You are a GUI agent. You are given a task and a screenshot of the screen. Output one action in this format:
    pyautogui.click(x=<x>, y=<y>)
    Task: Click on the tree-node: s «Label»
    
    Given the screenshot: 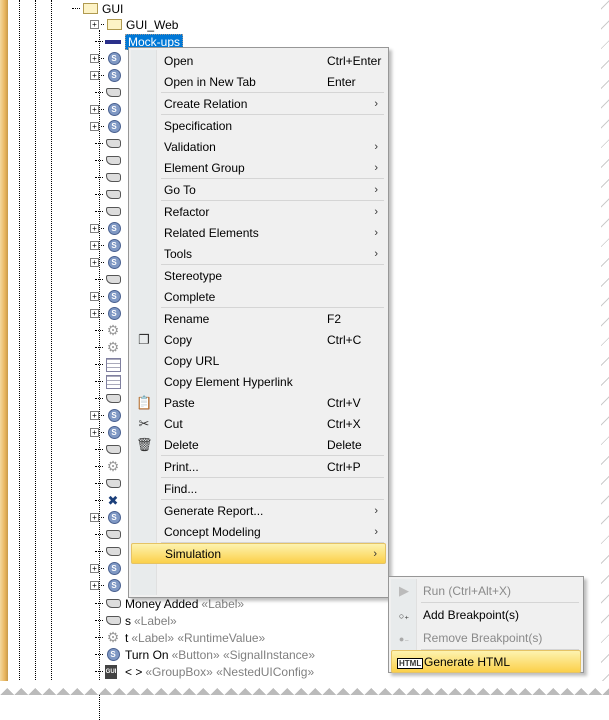 What is the action you would take?
    pyautogui.click(x=136, y=620)
    